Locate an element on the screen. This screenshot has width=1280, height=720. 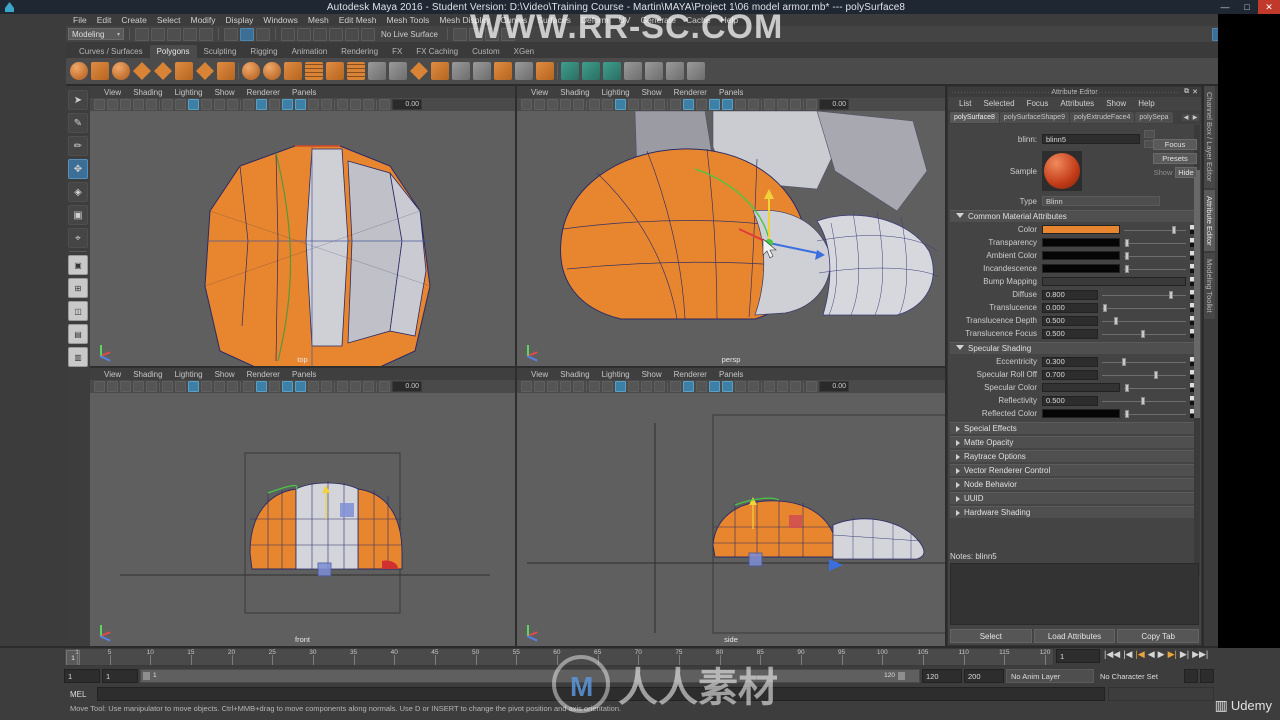
move-tool-icon: ✥ is located at coordinates (78, 169).